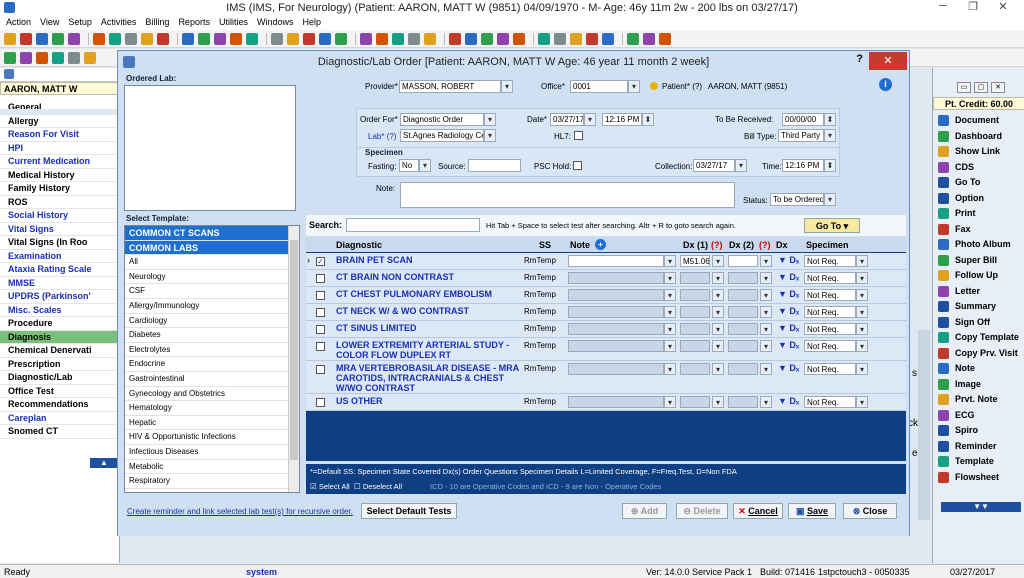  I want to click on template-item: Hematology, so click(212, 408).